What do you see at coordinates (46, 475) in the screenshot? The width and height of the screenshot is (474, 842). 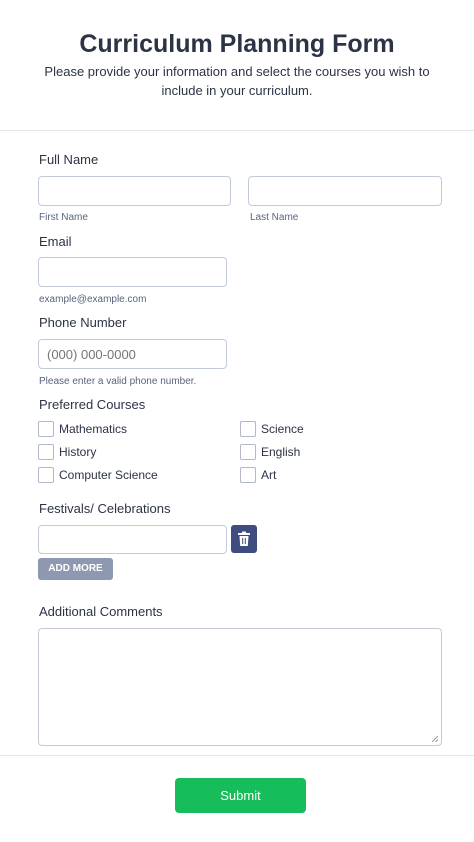 I see `computer-science-checkbox` at bounding box center [46, 475].